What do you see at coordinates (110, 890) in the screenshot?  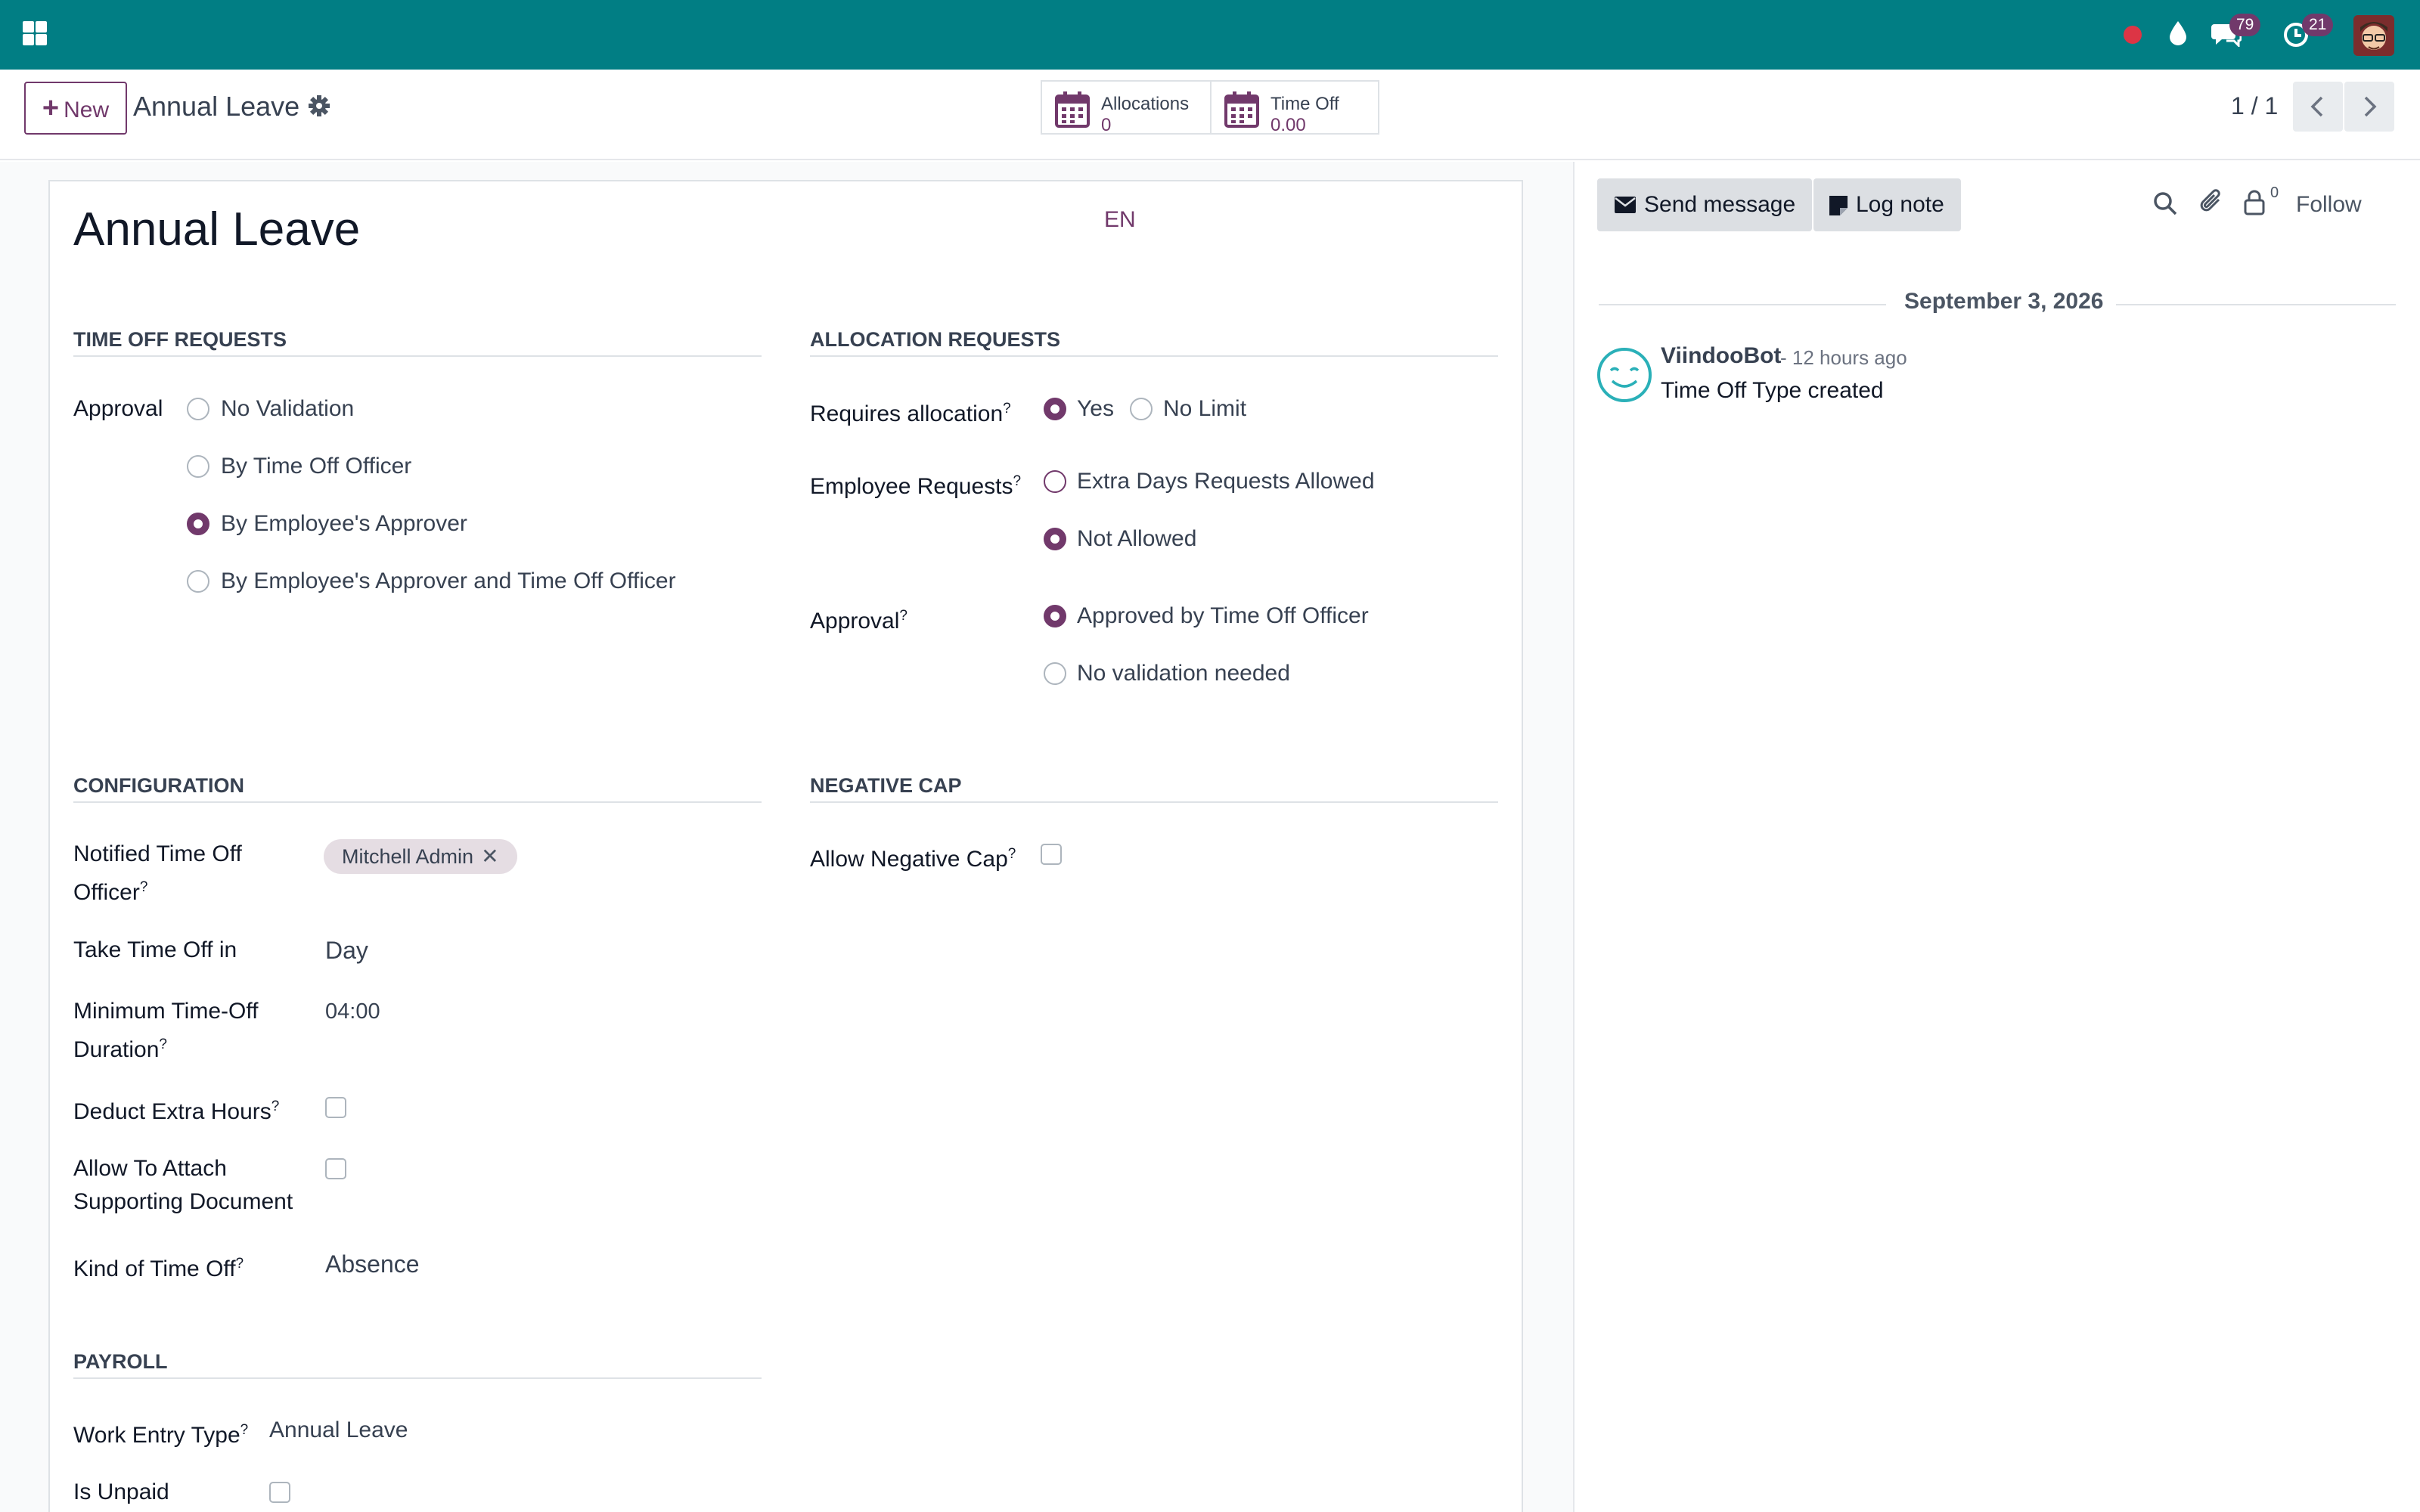 I see `notified-officer-label-2: Officer?` at bounding box center [110, 890].